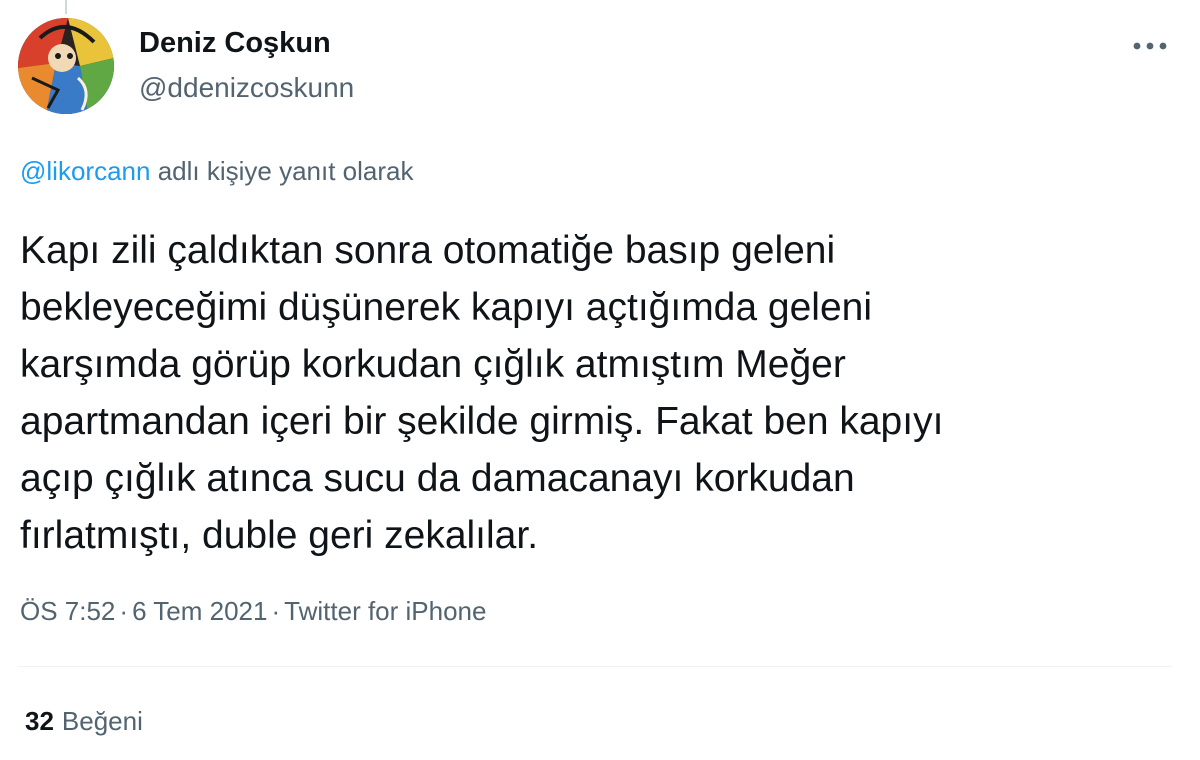 The image size is (1200, 760). Describe the element at coordinates (246, 88) in the screenshot. I see `author-handle: @ddenizcoskunn` at that location.